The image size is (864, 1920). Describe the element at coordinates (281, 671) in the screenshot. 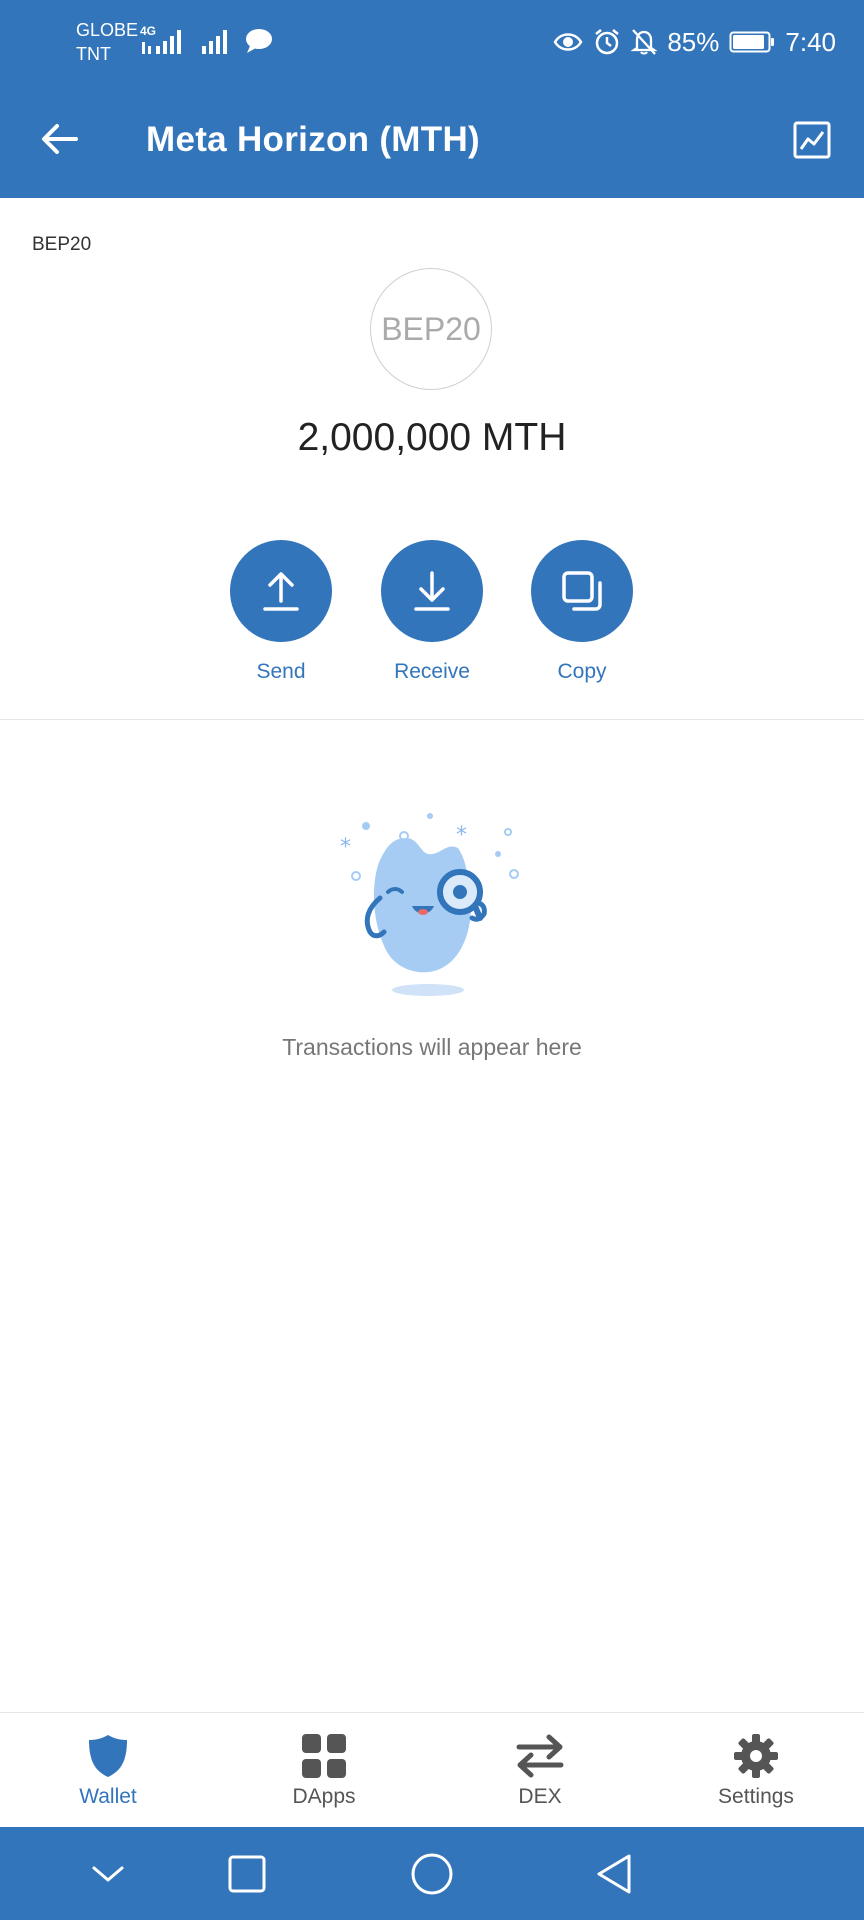

I see `send-label: Send` at that location.